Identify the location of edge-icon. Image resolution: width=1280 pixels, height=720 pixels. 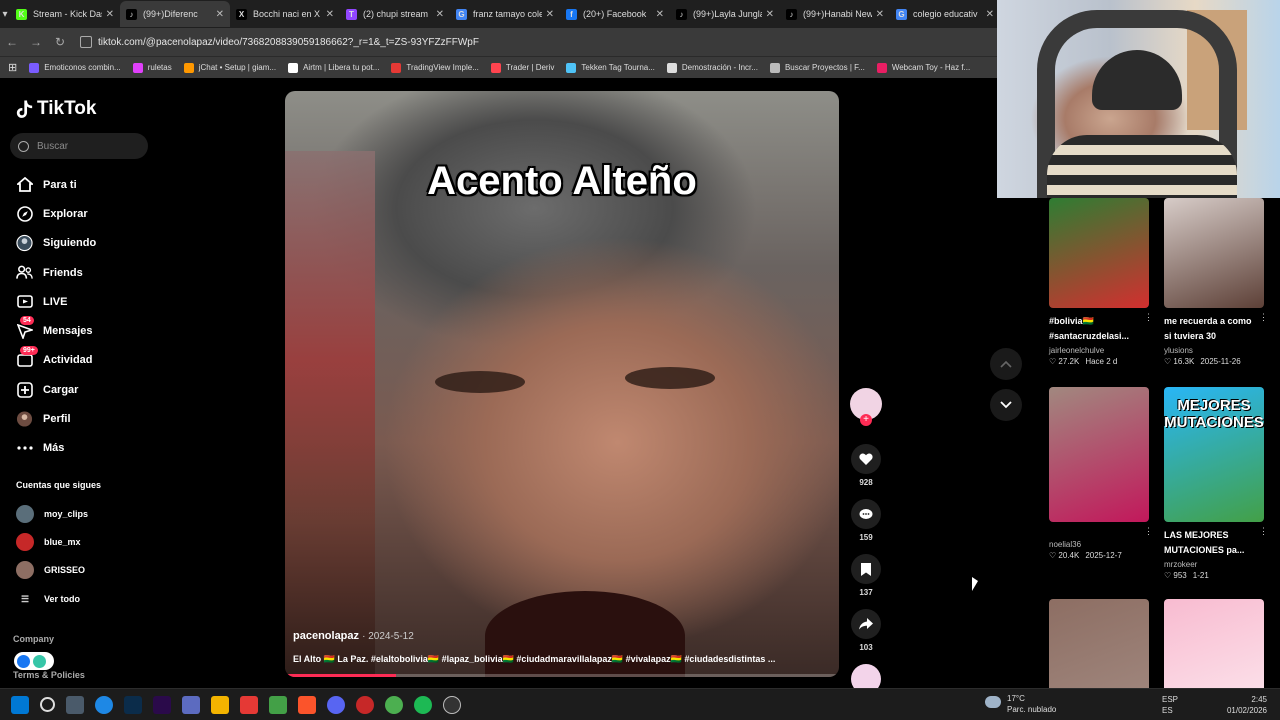
(104, 704).